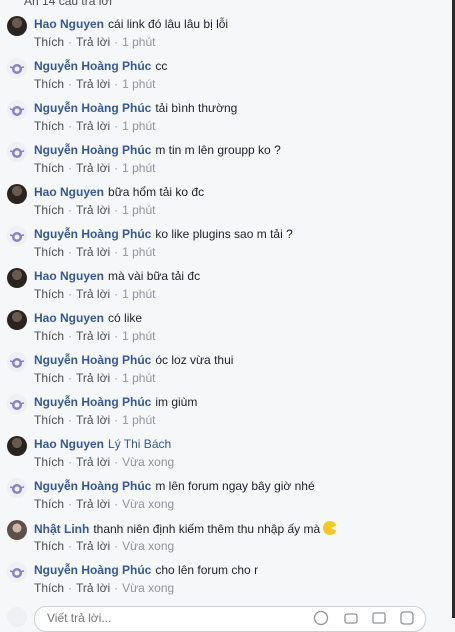 The height and width of the screenshot is (632, 455). What do you see at coordinates (321, 618) in the screenshot?
I see `emoji-icon` at bounding box center [321, 618].